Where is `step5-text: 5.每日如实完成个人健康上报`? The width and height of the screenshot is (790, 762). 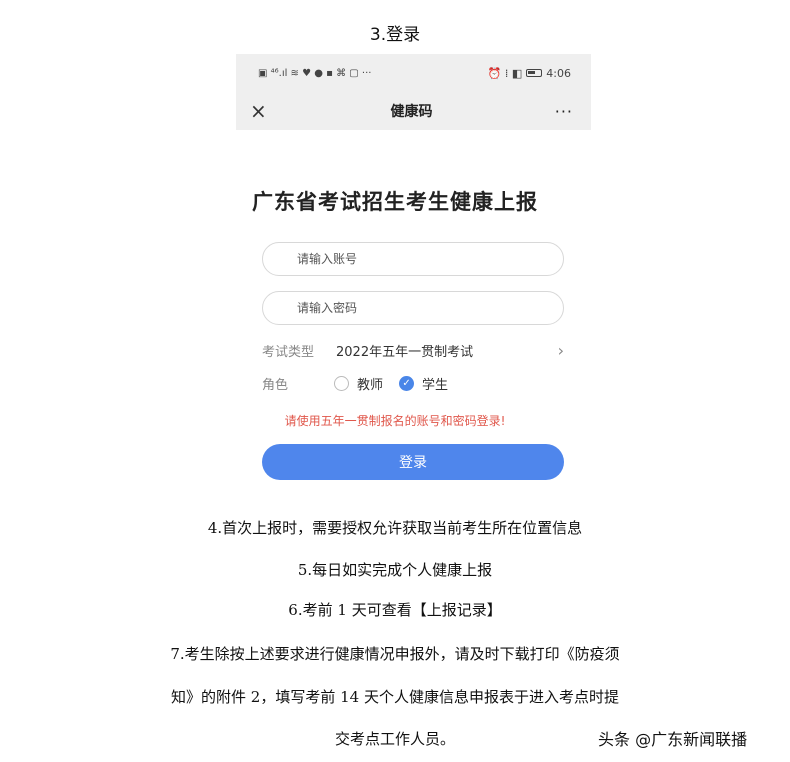
step5-text: 5.每日如实完成个人健康上报 is located at coordinates (395, 570).